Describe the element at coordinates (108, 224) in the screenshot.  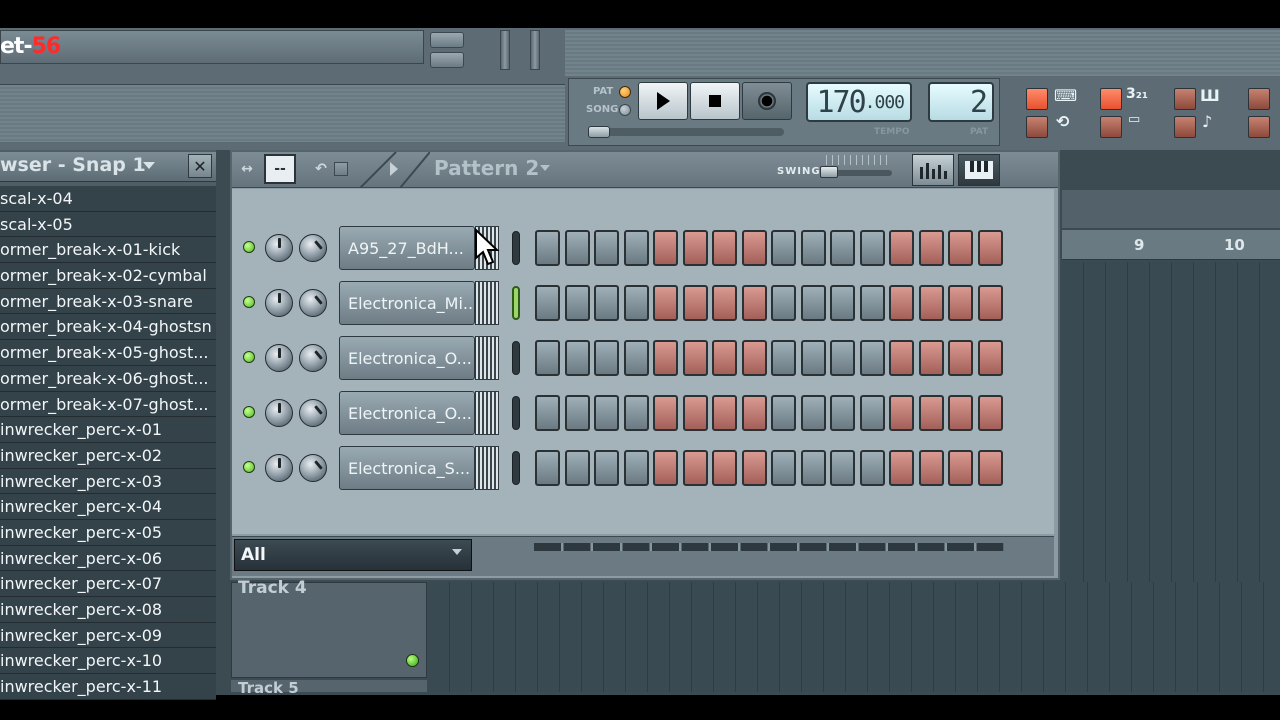
I see `browser-item: scal-x-05` at that location.